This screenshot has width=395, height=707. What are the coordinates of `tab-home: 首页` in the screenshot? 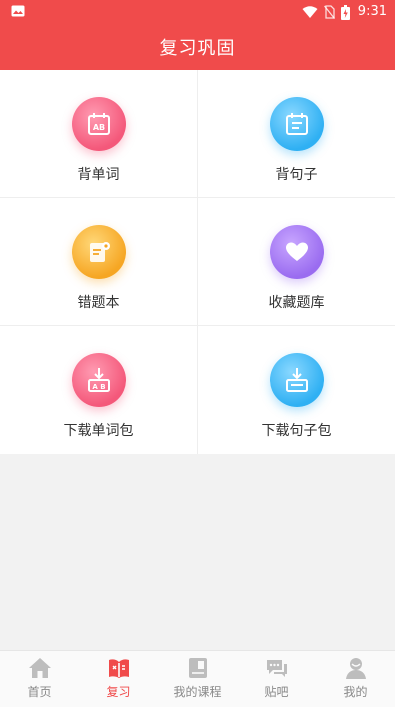 It's located at (39, 679).